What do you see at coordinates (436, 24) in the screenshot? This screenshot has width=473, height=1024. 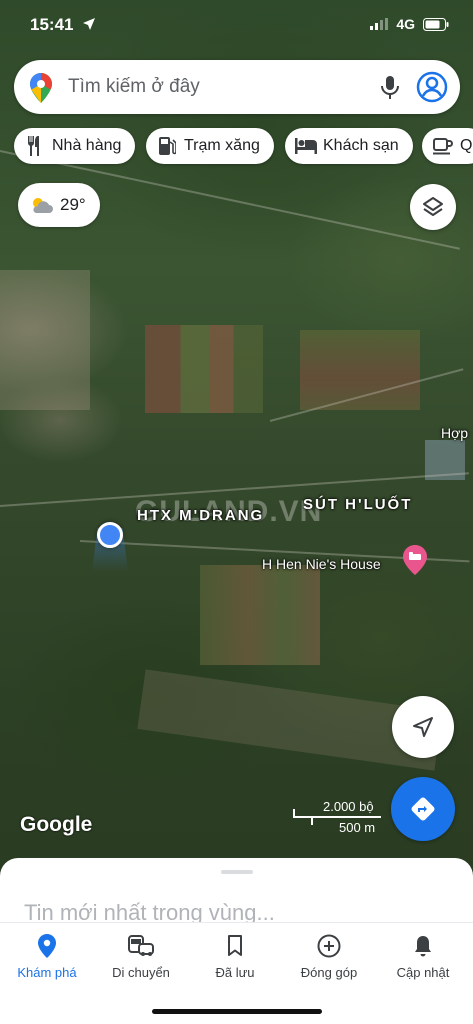 I see `battery-icon` at bounding box center [436, 24].